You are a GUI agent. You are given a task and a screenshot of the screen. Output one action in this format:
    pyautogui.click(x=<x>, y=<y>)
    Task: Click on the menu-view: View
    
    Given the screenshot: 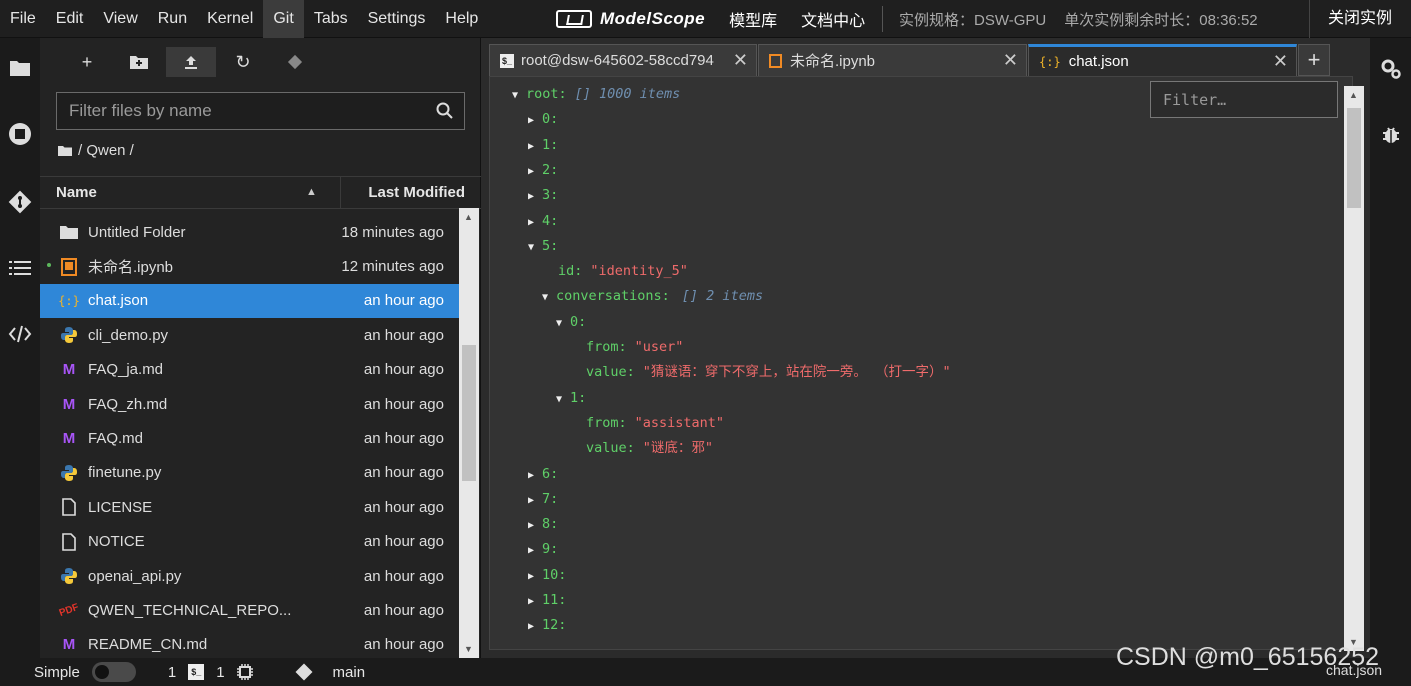 What is the action you would take?
    pyautogui.click(x=120, y=19)
    